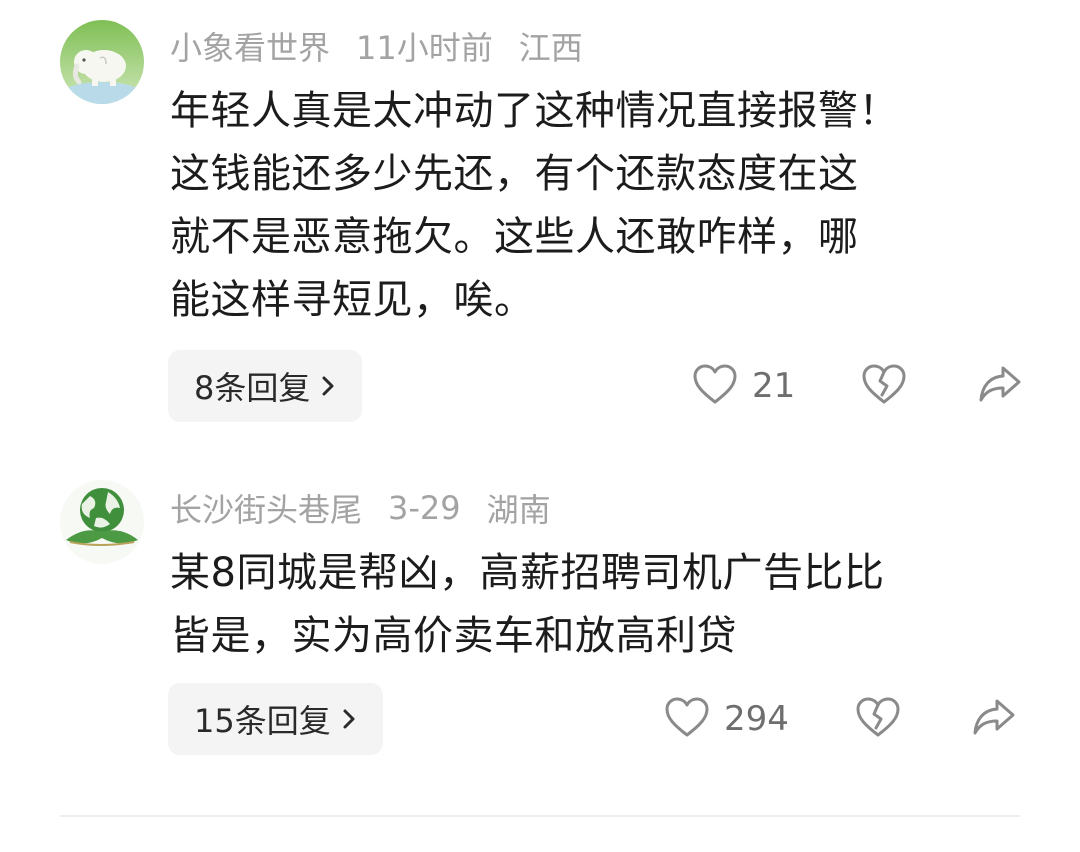 The height and width of the screenshot is (852, 1080). What do you see at coordinates (534, 111) in the screenshot?
I see `comment-line: 年轻人真是太冲动了这种情况直接报警！` at bounding box center [534, 111].